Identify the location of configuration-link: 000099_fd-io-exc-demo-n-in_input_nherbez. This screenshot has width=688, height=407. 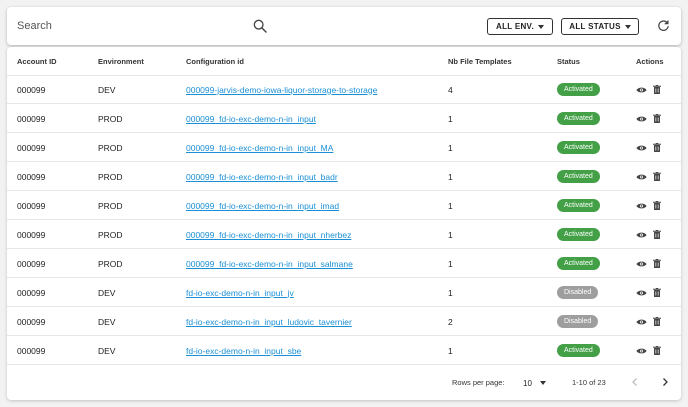
(268, 235).